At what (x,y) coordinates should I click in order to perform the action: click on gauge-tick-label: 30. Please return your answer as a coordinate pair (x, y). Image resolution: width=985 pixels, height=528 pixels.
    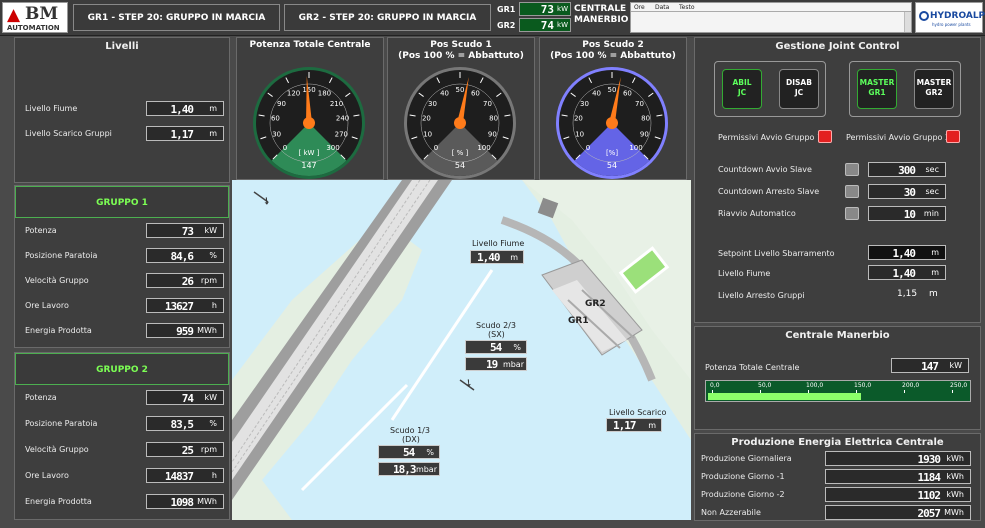
    Looking at the image, I should click on (432, 104).